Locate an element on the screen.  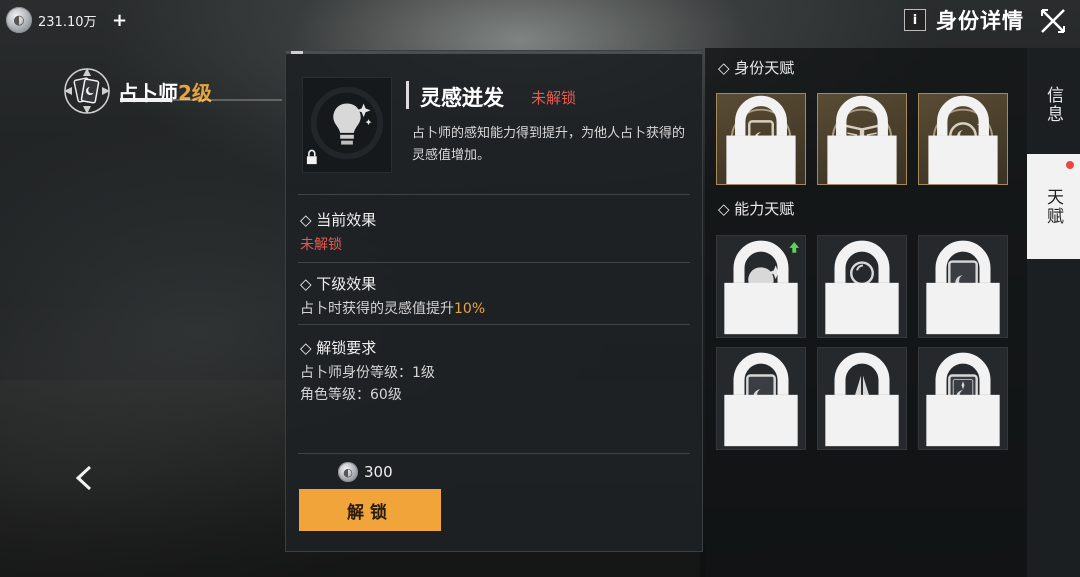
panel-topbar-mark is located at coordinates (297, 52).